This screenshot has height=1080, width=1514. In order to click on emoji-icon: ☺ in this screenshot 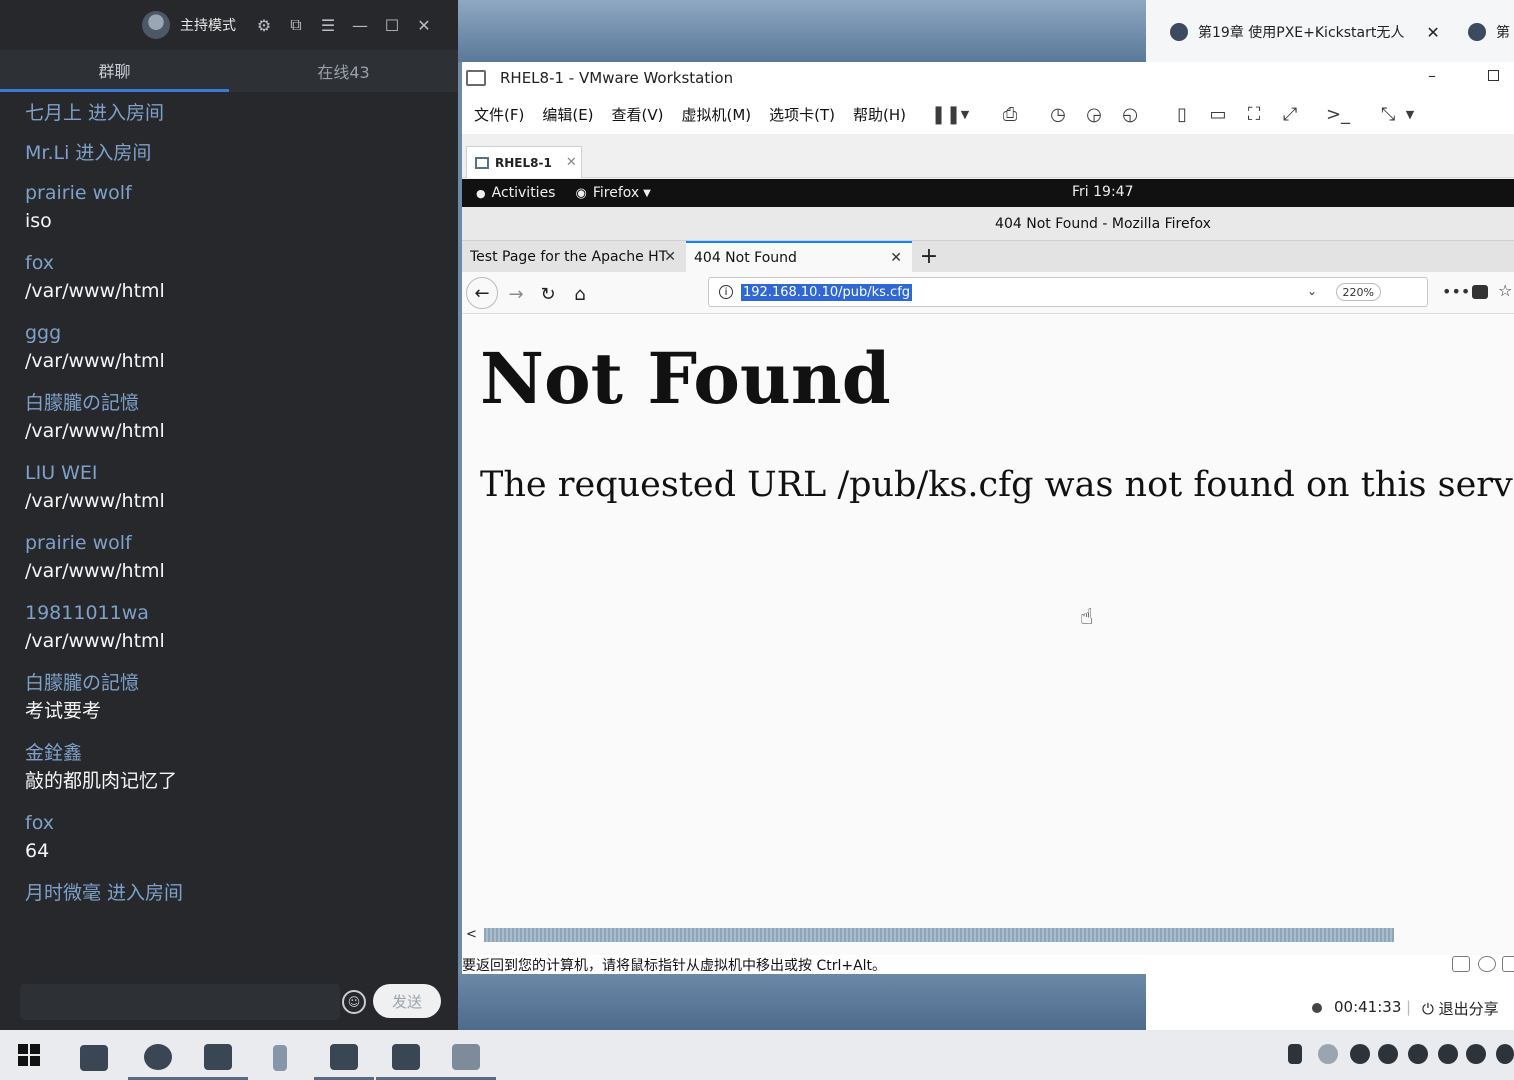, I will do `click(354, 1002)`.